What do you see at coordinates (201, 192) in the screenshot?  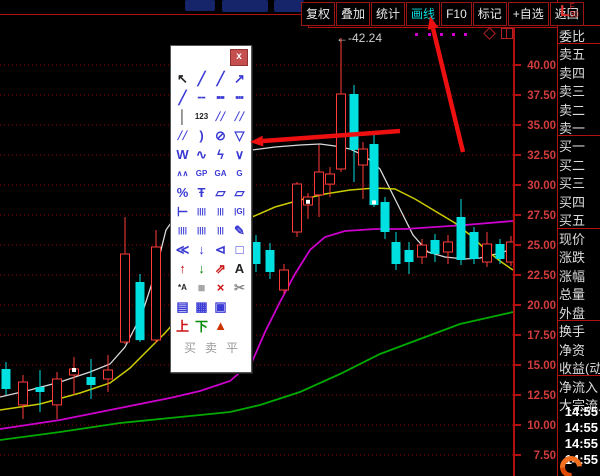 I see `tool-time-ruler-icon: Ŧ` at bounding box center [201, 192].